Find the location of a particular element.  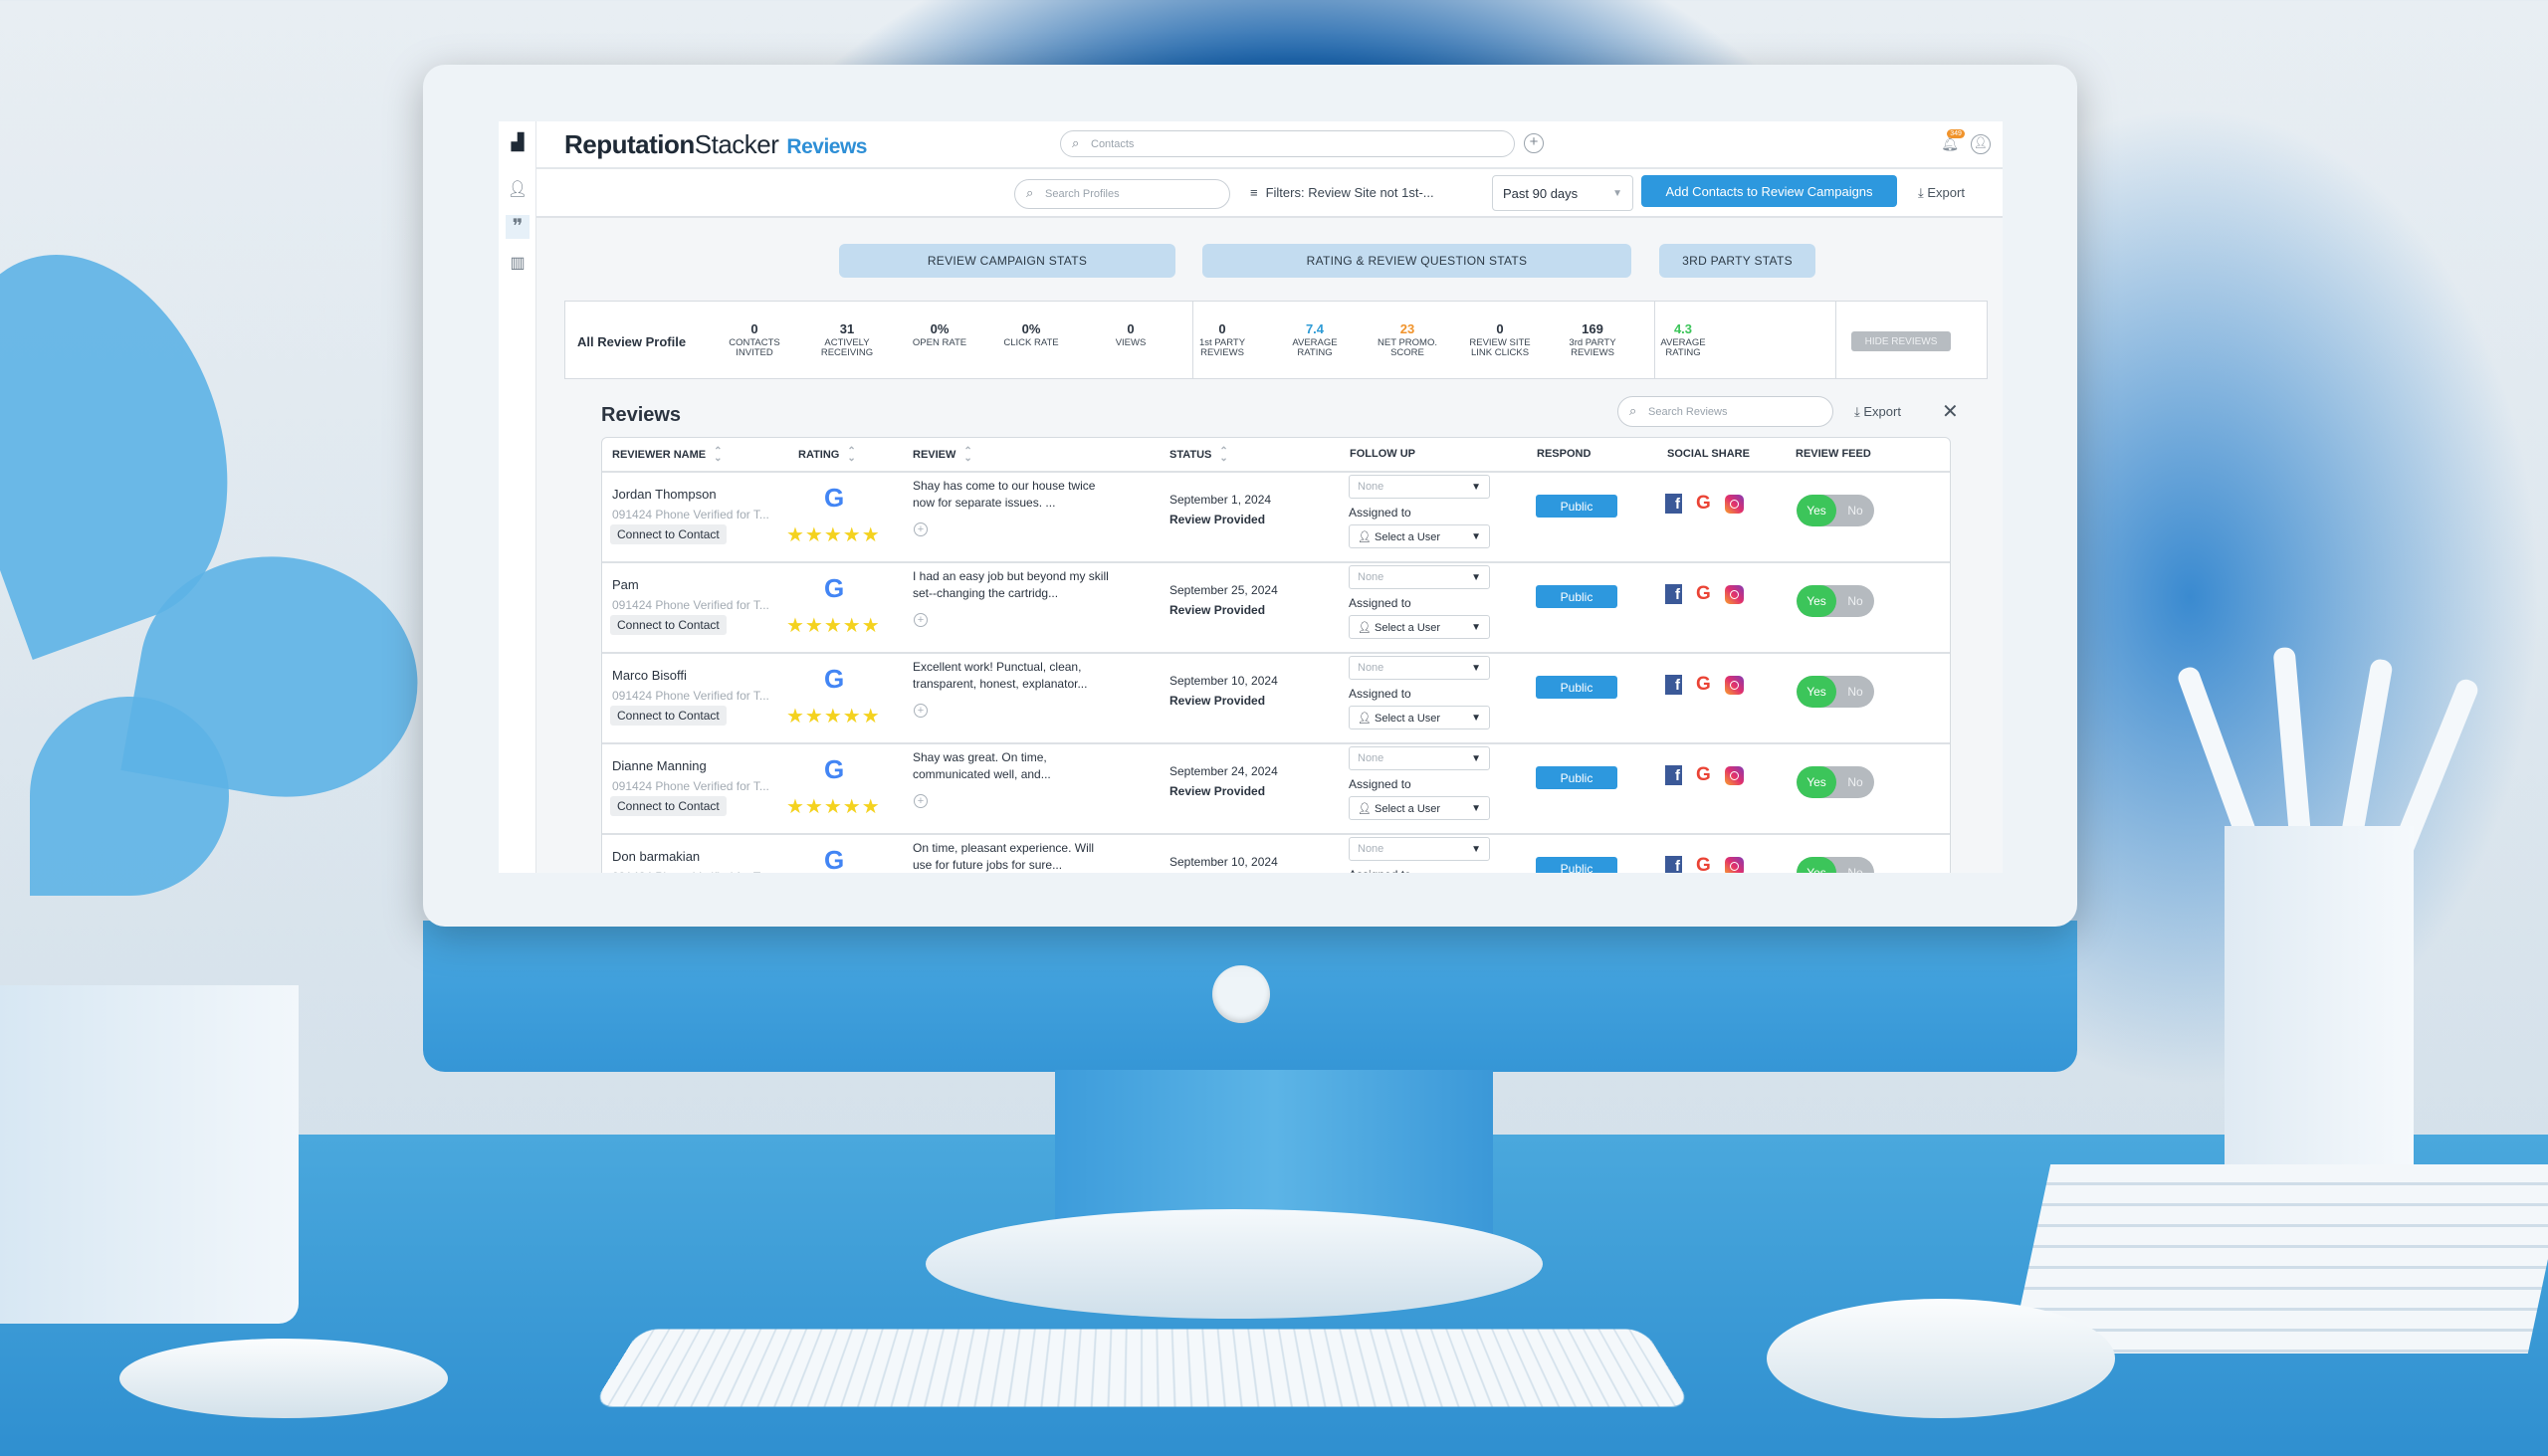

add-contacts-button: Add Contacts to Review Campaigns is located at coordinates (1769, 191).